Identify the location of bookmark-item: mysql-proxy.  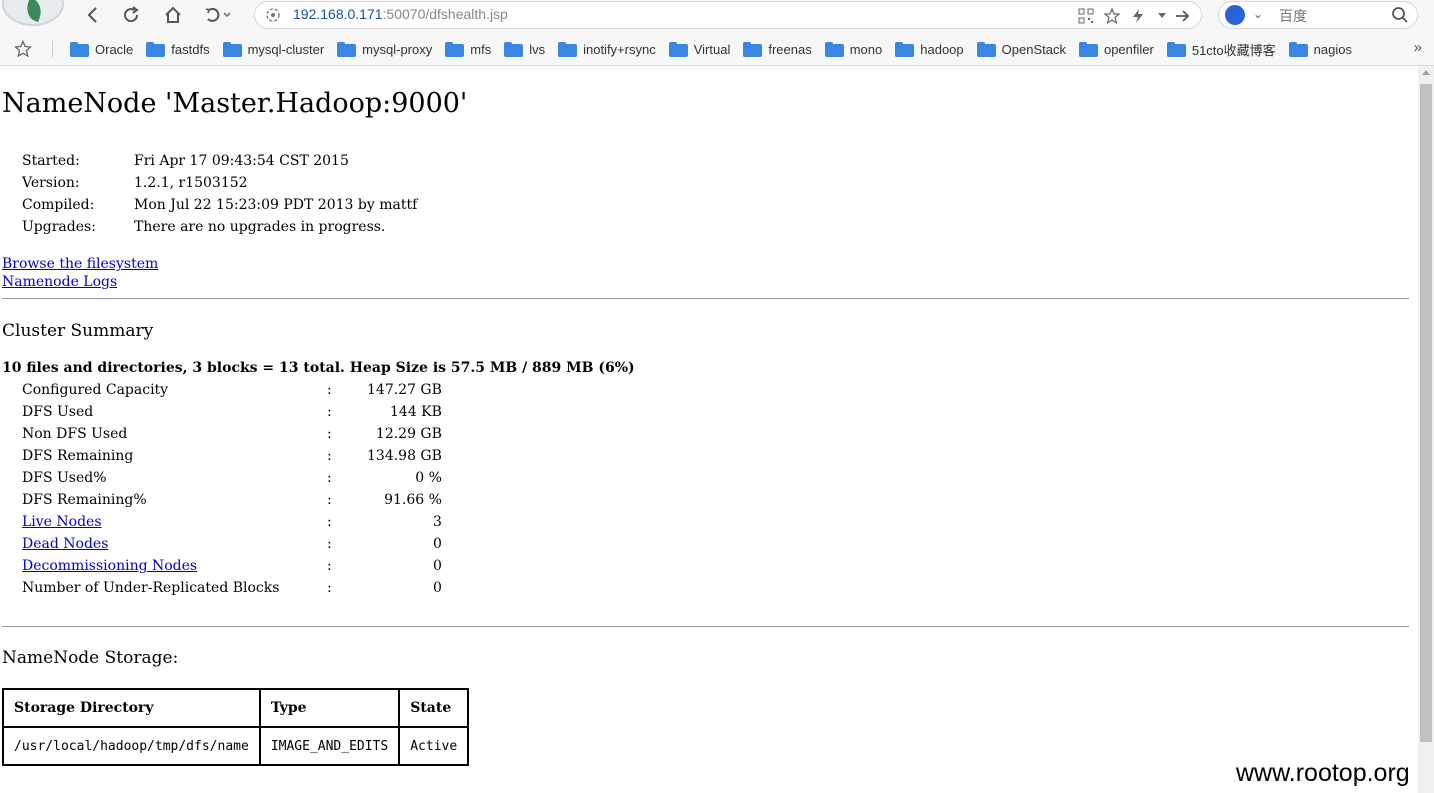
(384, 49).